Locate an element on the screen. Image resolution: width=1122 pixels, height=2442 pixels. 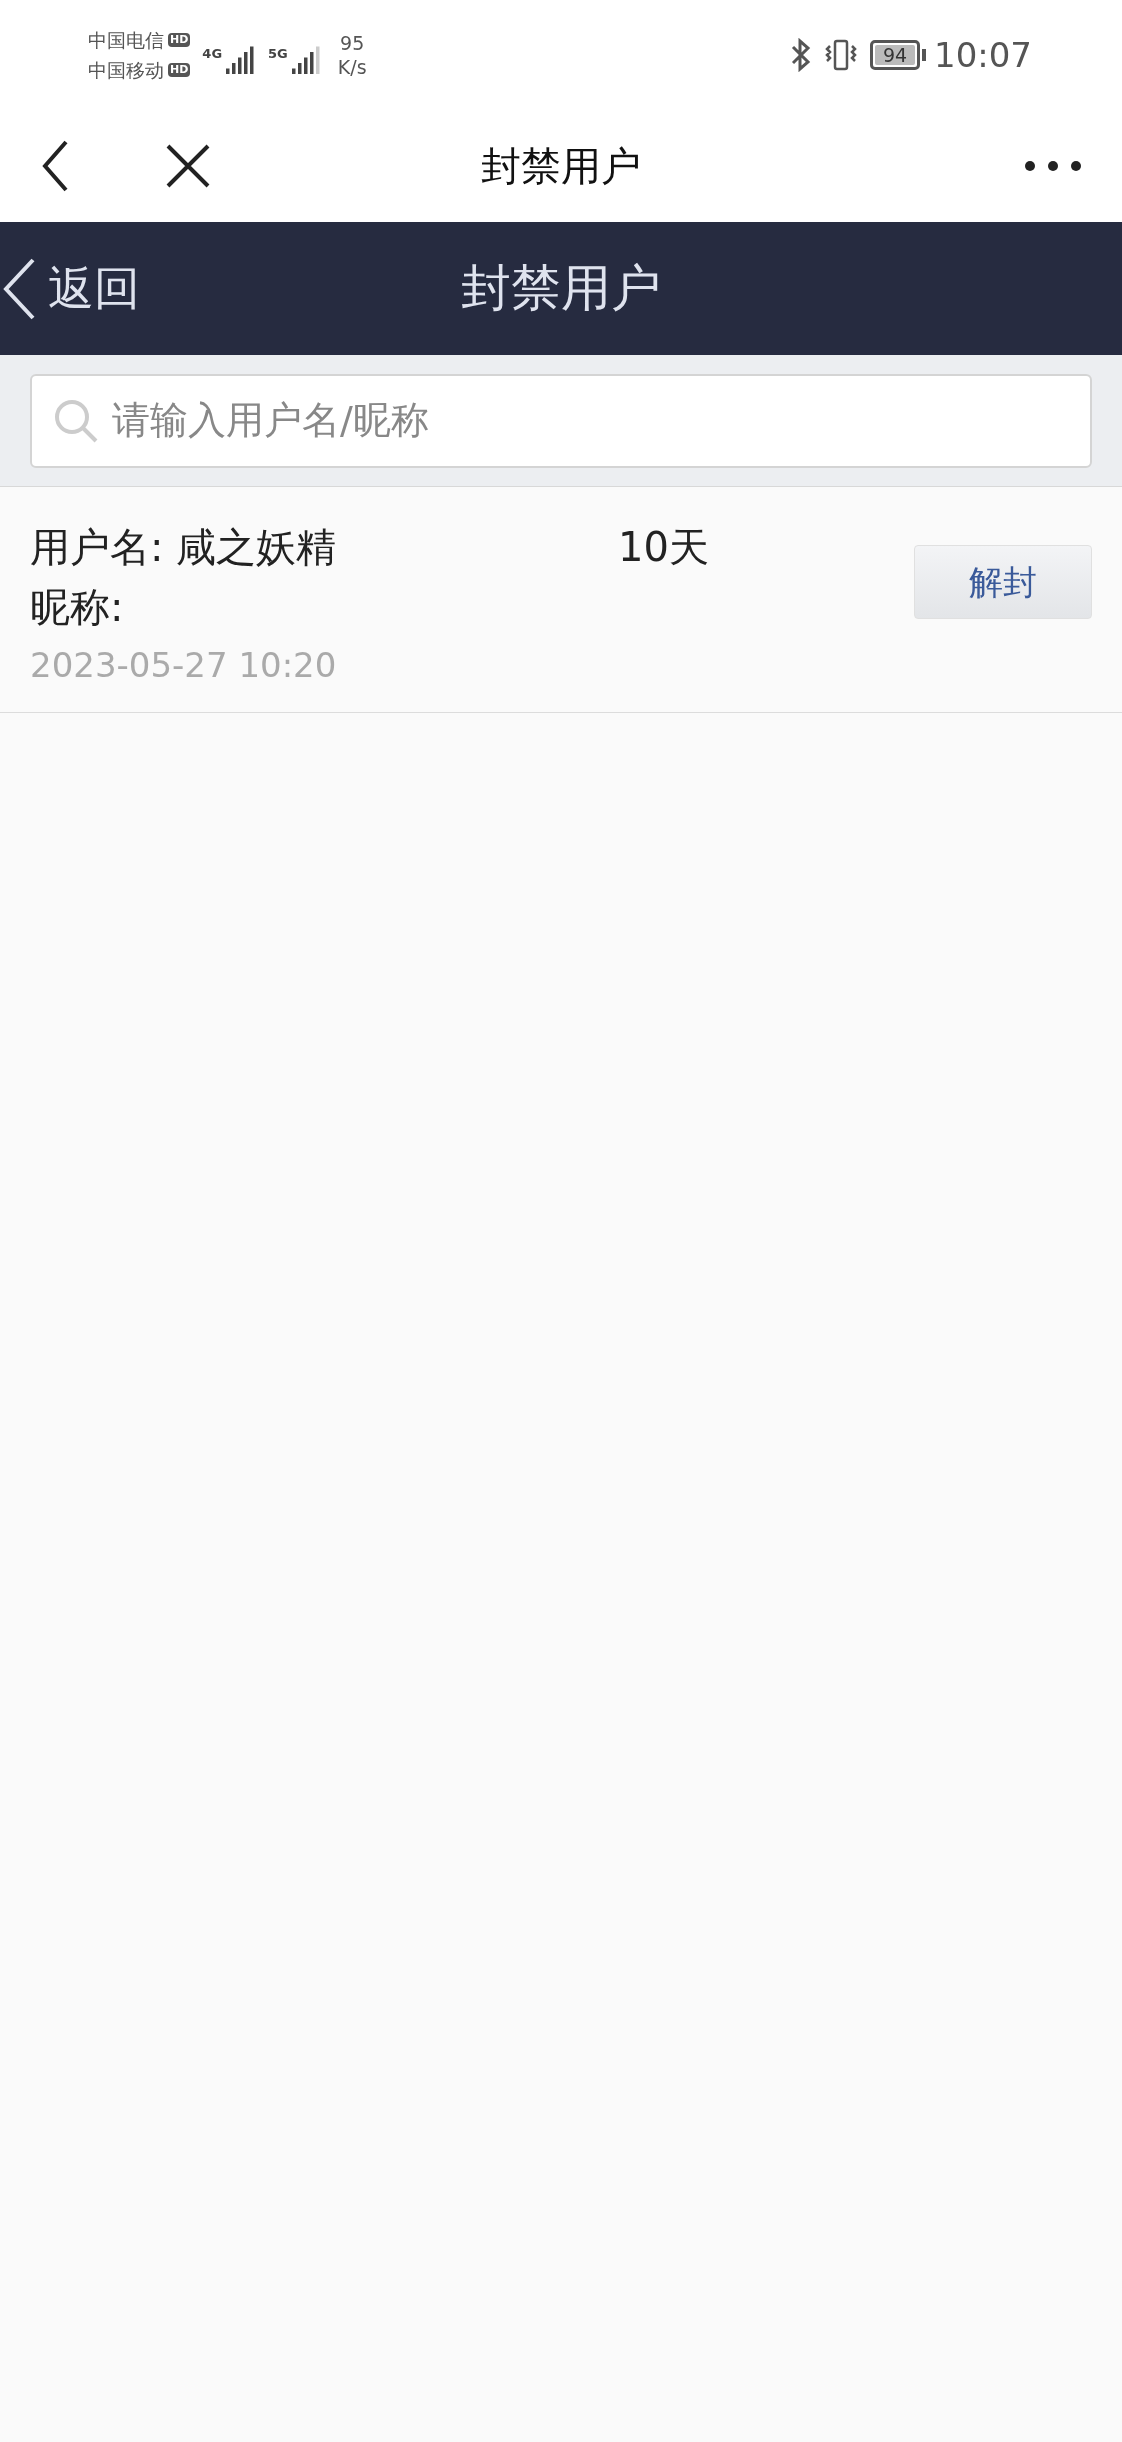
network-type: 4G is located at coordinates (212, 53).